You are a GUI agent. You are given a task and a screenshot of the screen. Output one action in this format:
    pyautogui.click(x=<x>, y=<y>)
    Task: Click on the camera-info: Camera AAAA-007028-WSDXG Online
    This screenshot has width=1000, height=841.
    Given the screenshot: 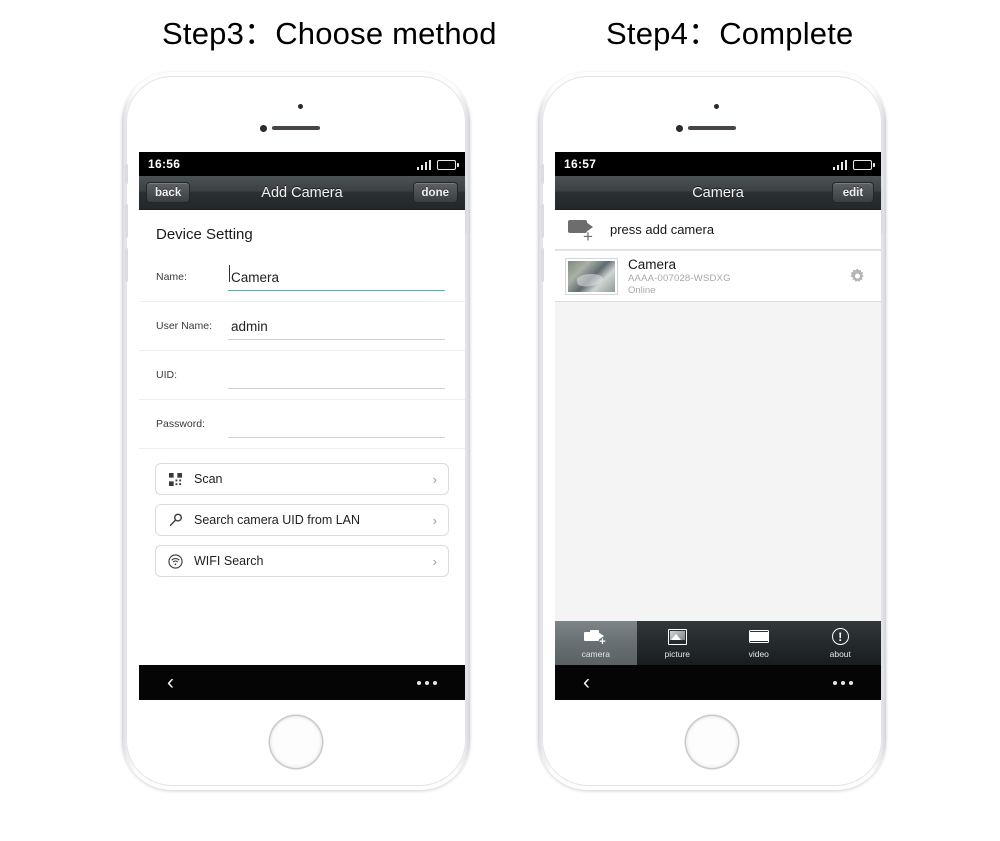 What is the action you would take?
    pyautogui.click(x=738, y=276)
    